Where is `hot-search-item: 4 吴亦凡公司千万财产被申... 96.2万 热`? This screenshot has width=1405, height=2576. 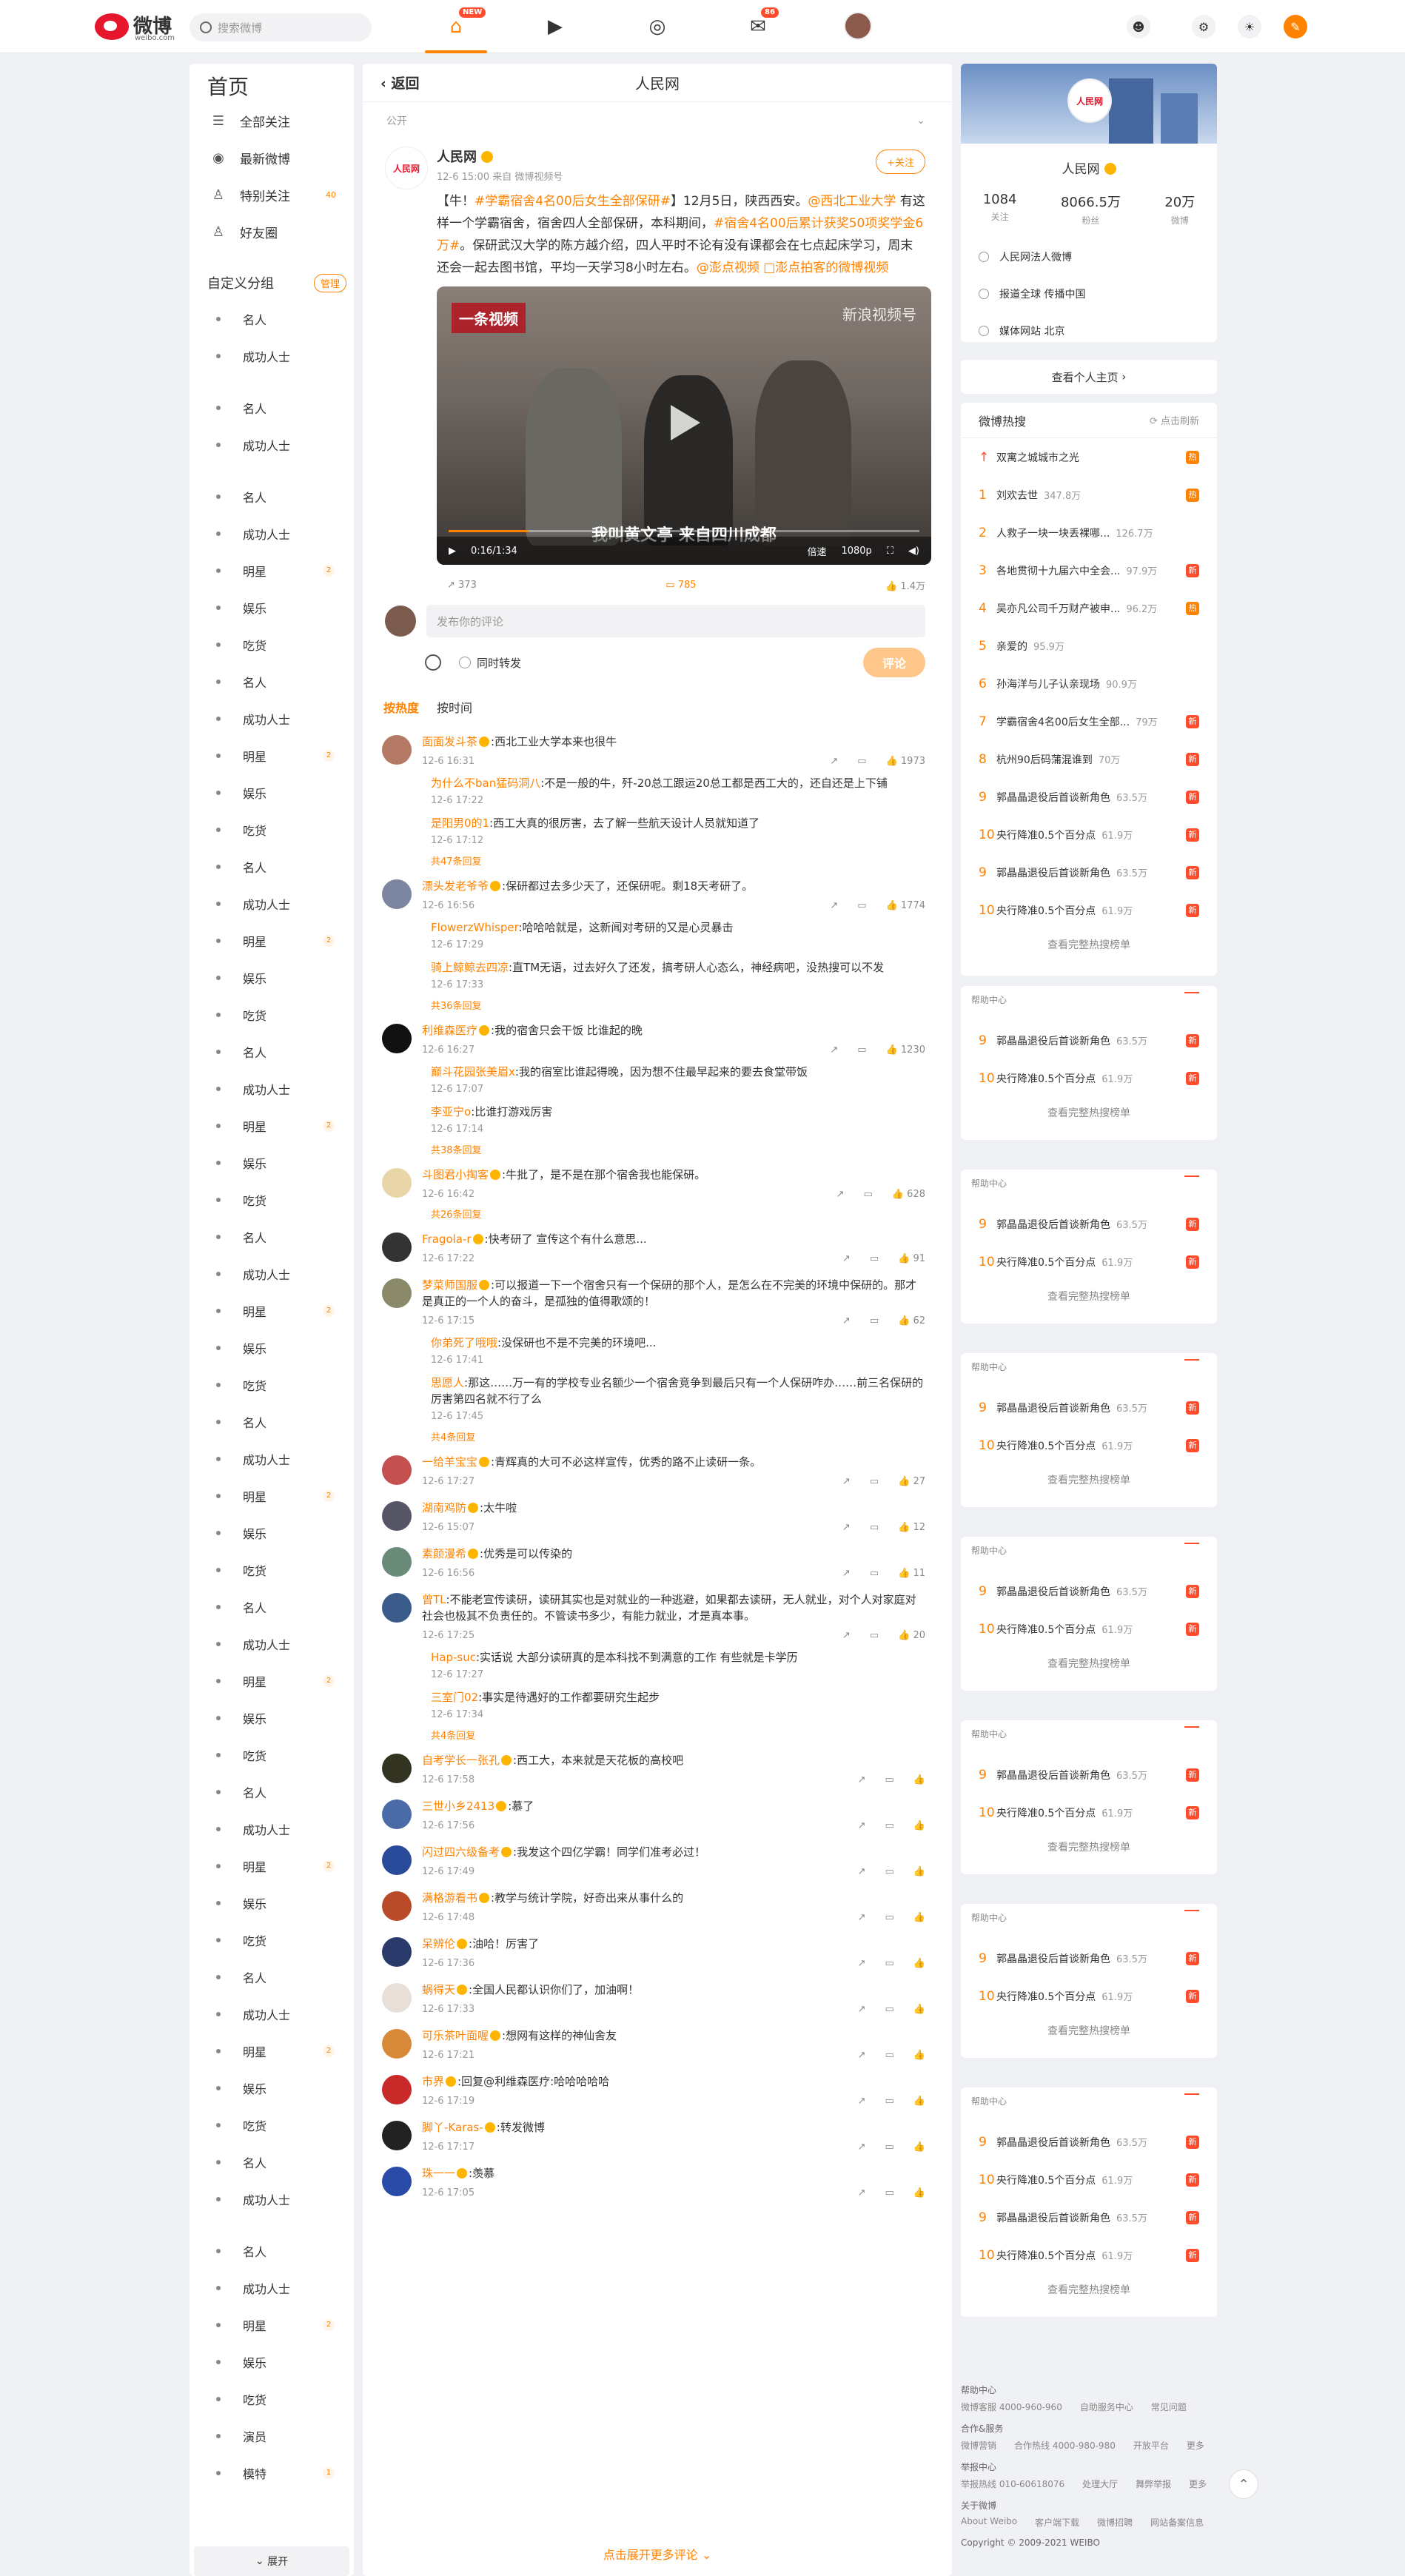 hot-search-item: 4 吴亦凡公司千万财产被申... 96.2万 热 is located at coordinates (1089, 608).